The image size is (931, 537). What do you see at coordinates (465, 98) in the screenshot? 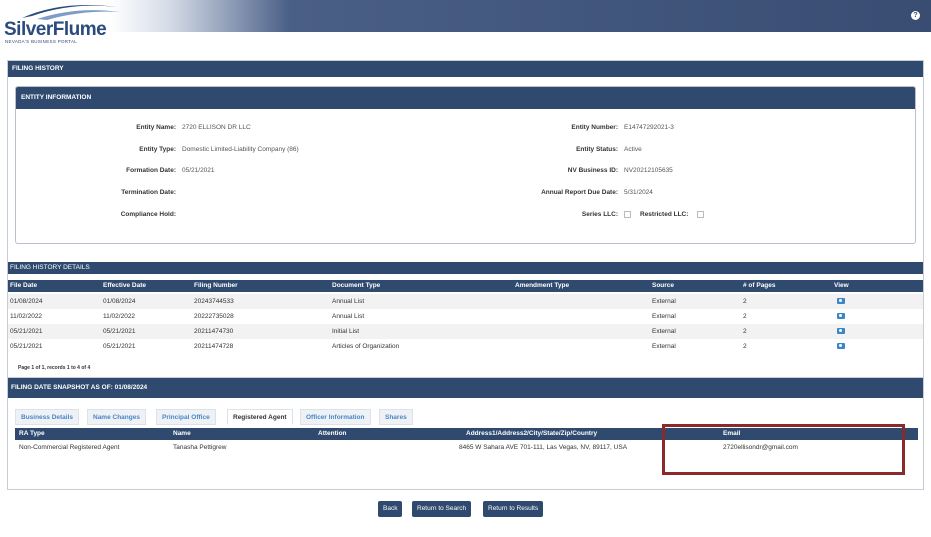
I see `entity-information-title: ENTITY INFORMATION` at bounding box center [465, 98].